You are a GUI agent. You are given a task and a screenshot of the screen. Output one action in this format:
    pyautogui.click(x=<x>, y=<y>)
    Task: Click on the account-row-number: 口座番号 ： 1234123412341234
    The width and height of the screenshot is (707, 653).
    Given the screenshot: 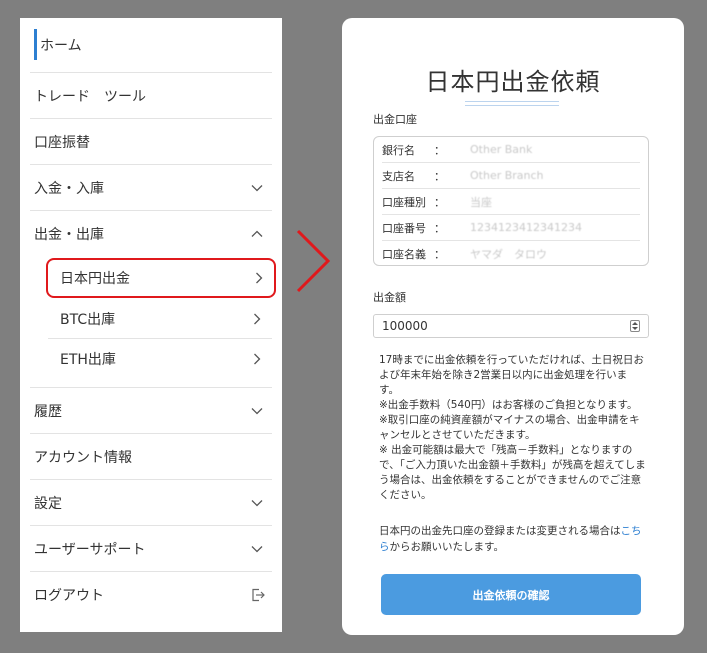 What is the action you would take?
    pyautogui.click(x=511, y=228)
    